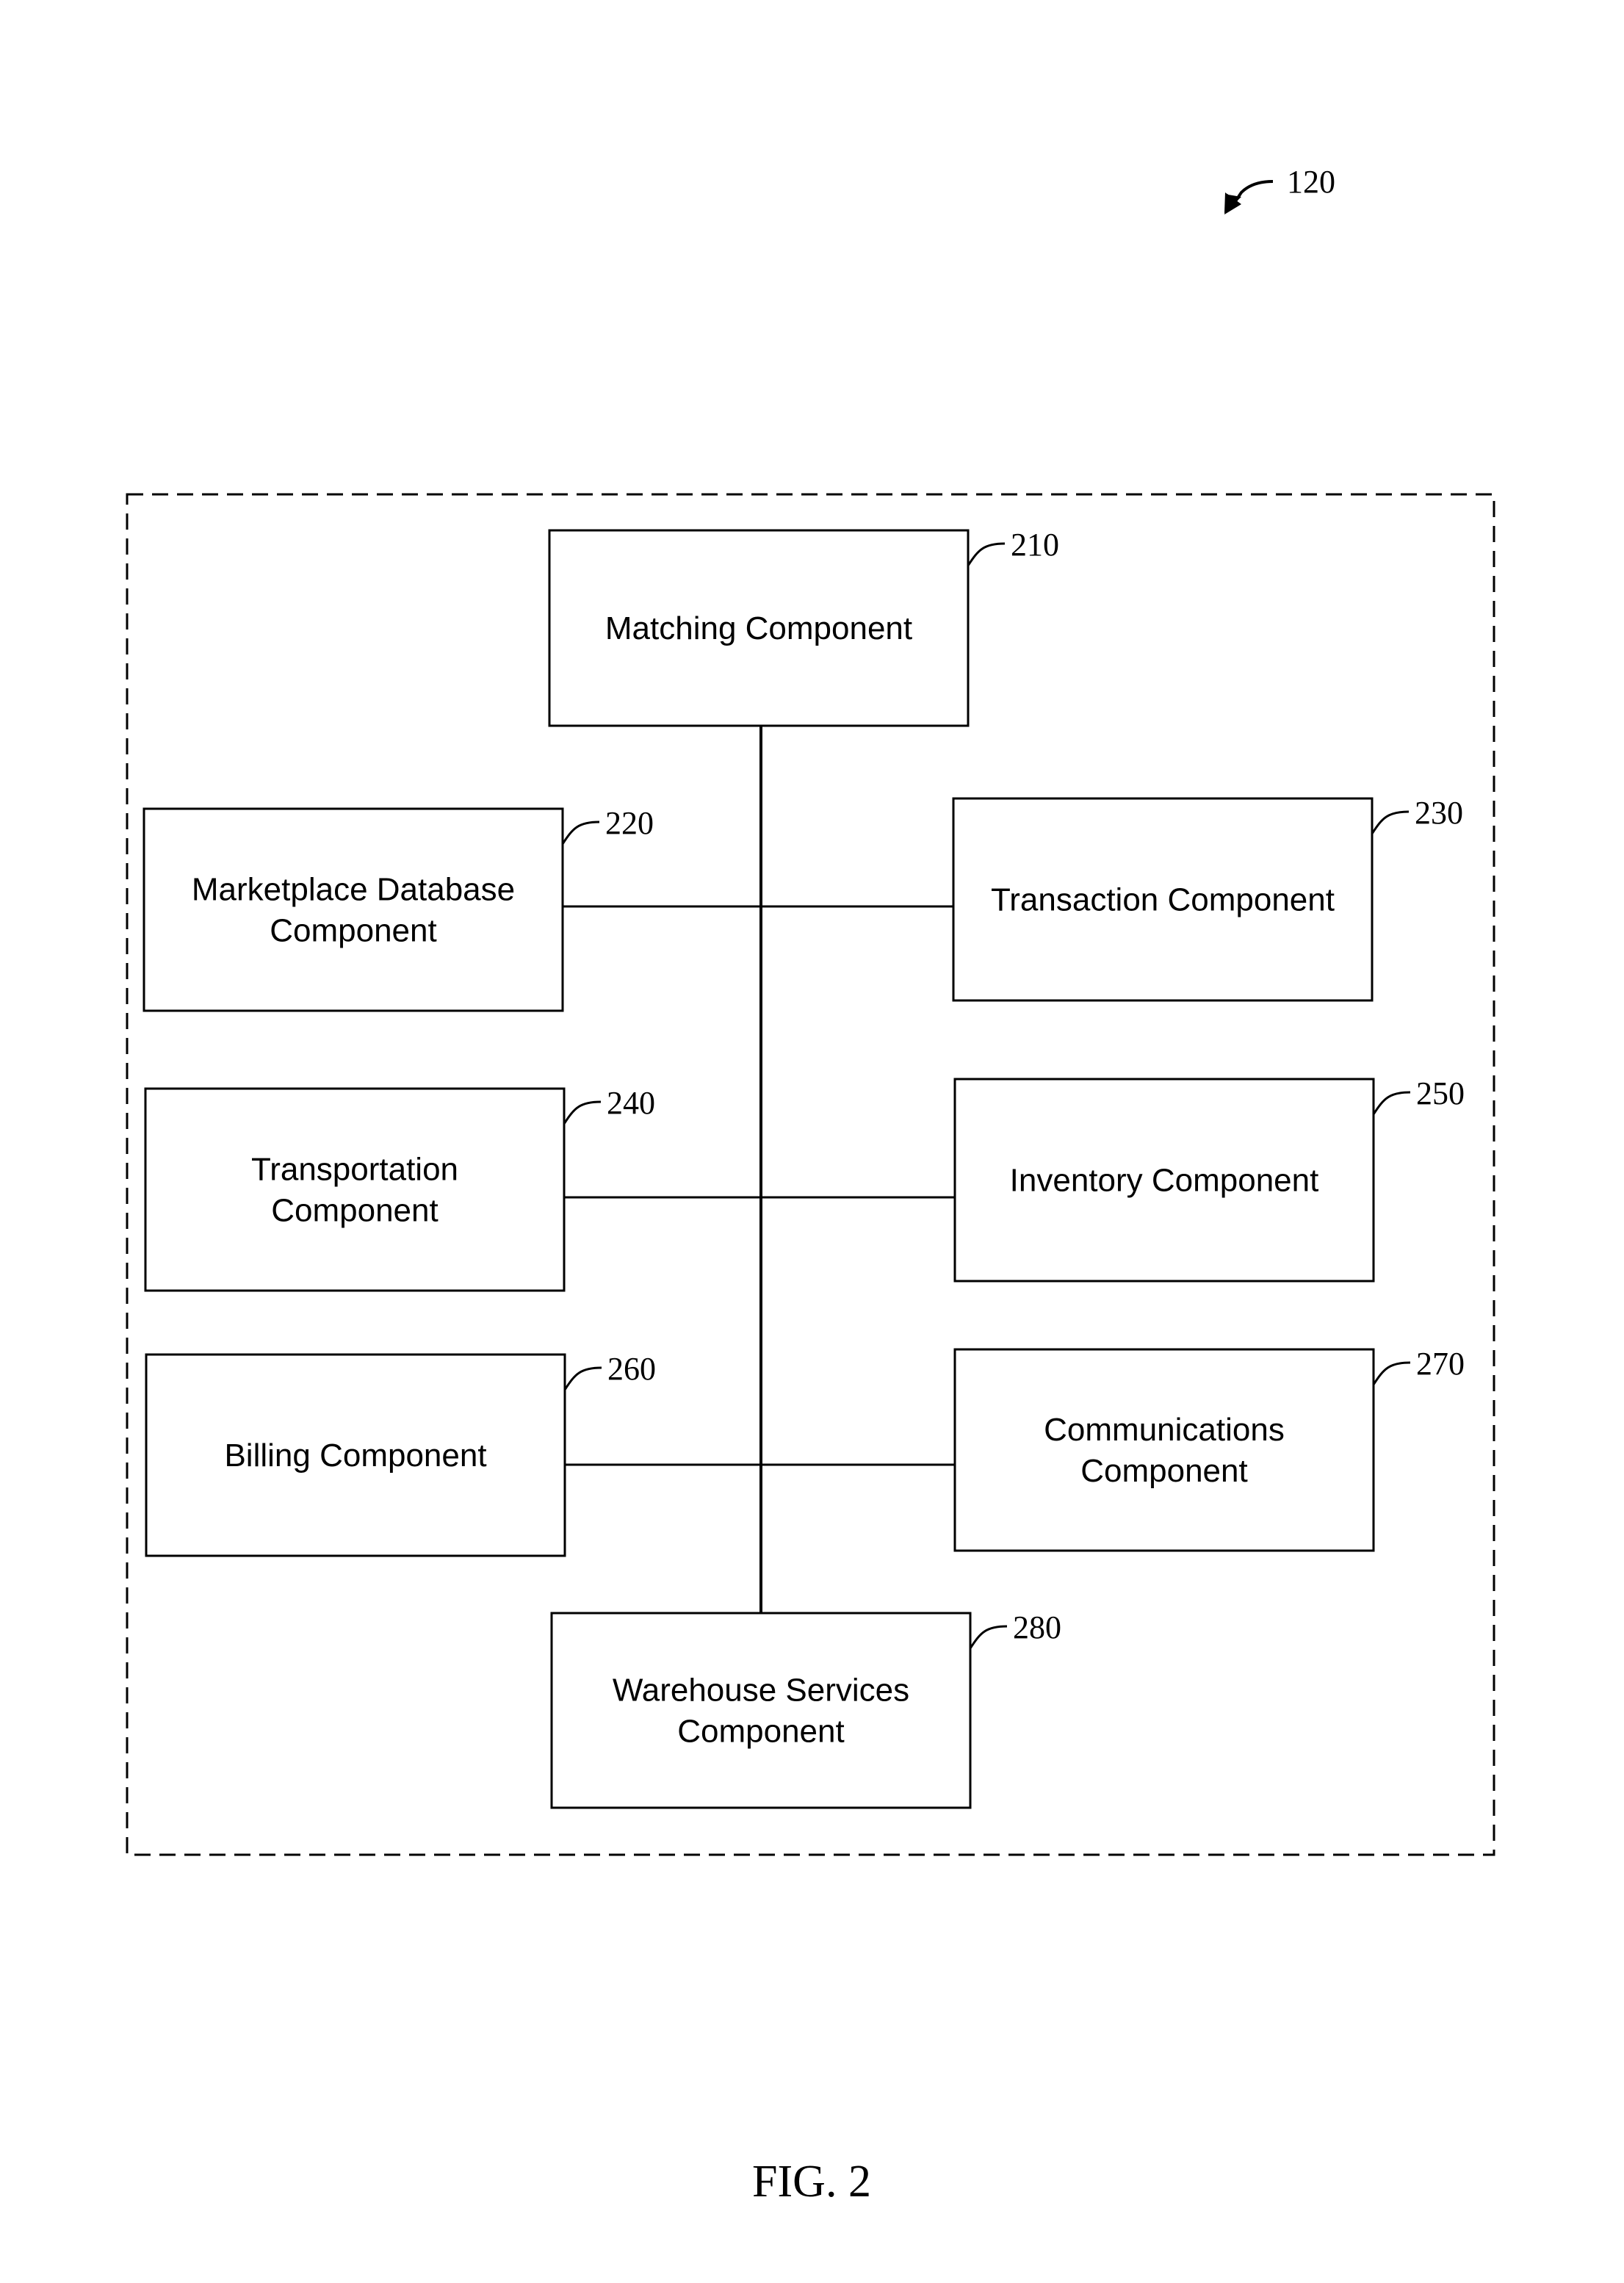  What do you see at coordinates (811, 2182) in the screenshot?
I see `figure-caption: FIG. 2` at bounding box center [811, 2182].